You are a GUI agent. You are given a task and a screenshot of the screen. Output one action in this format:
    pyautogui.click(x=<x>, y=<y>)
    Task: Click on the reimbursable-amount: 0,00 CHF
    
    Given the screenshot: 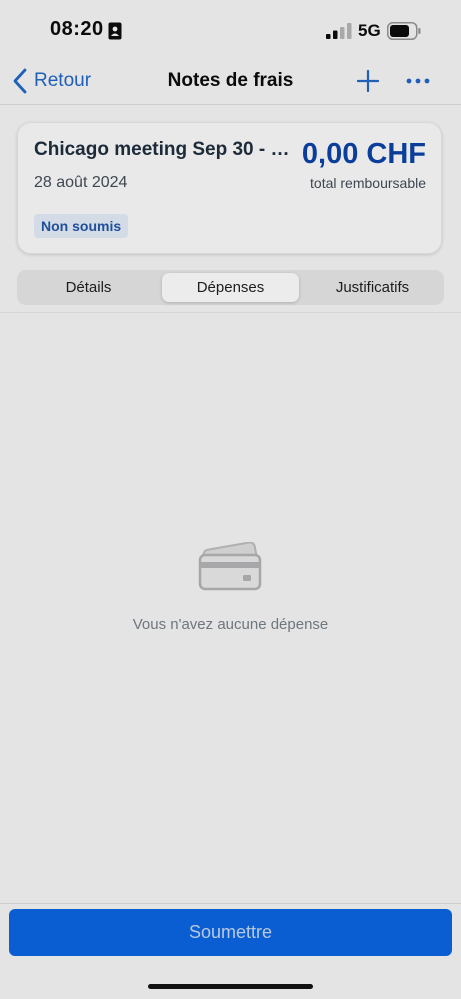 What is the action you would take?
    pyautogui.click(x=363, y=154)
    